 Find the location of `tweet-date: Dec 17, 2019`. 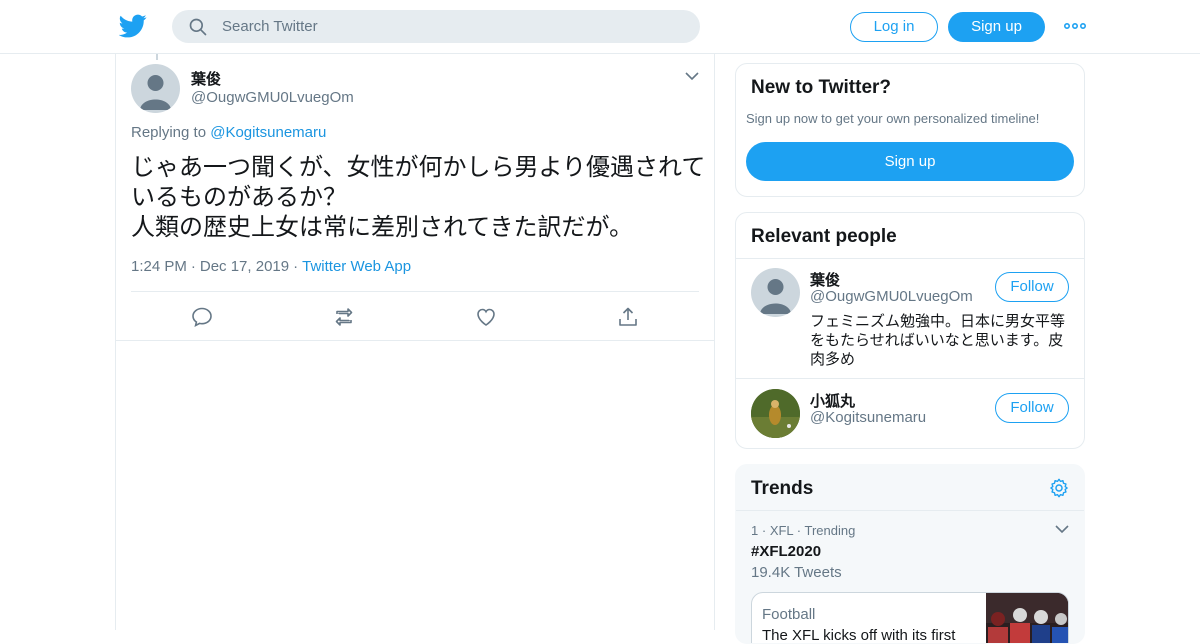

tweet-date: Dec 17, 2019 is located at coordinates (244, 266).